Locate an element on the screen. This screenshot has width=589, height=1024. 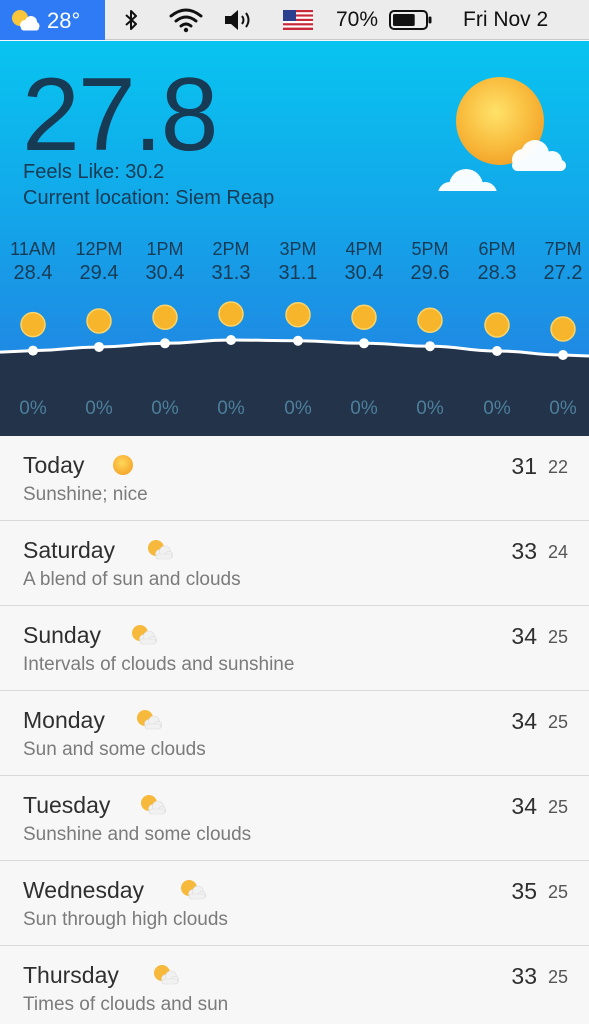
day-description: Sun and some clouds is located at coordinates (114, 749).